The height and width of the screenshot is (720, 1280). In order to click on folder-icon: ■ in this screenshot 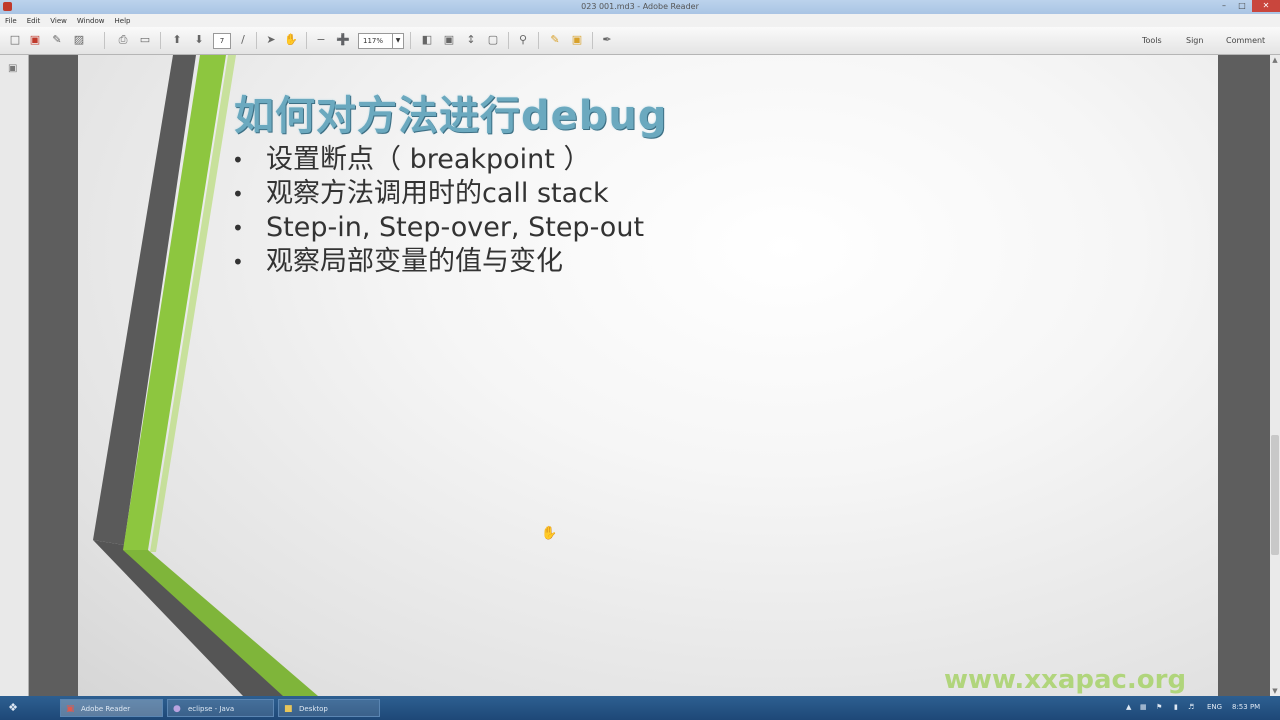, I will do `click(288, 709)`.